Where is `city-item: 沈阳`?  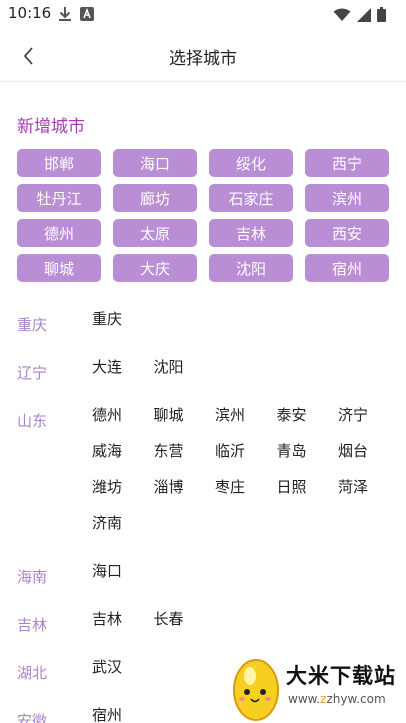
city-item: 沈阳 is located at coordinates (185, 366).